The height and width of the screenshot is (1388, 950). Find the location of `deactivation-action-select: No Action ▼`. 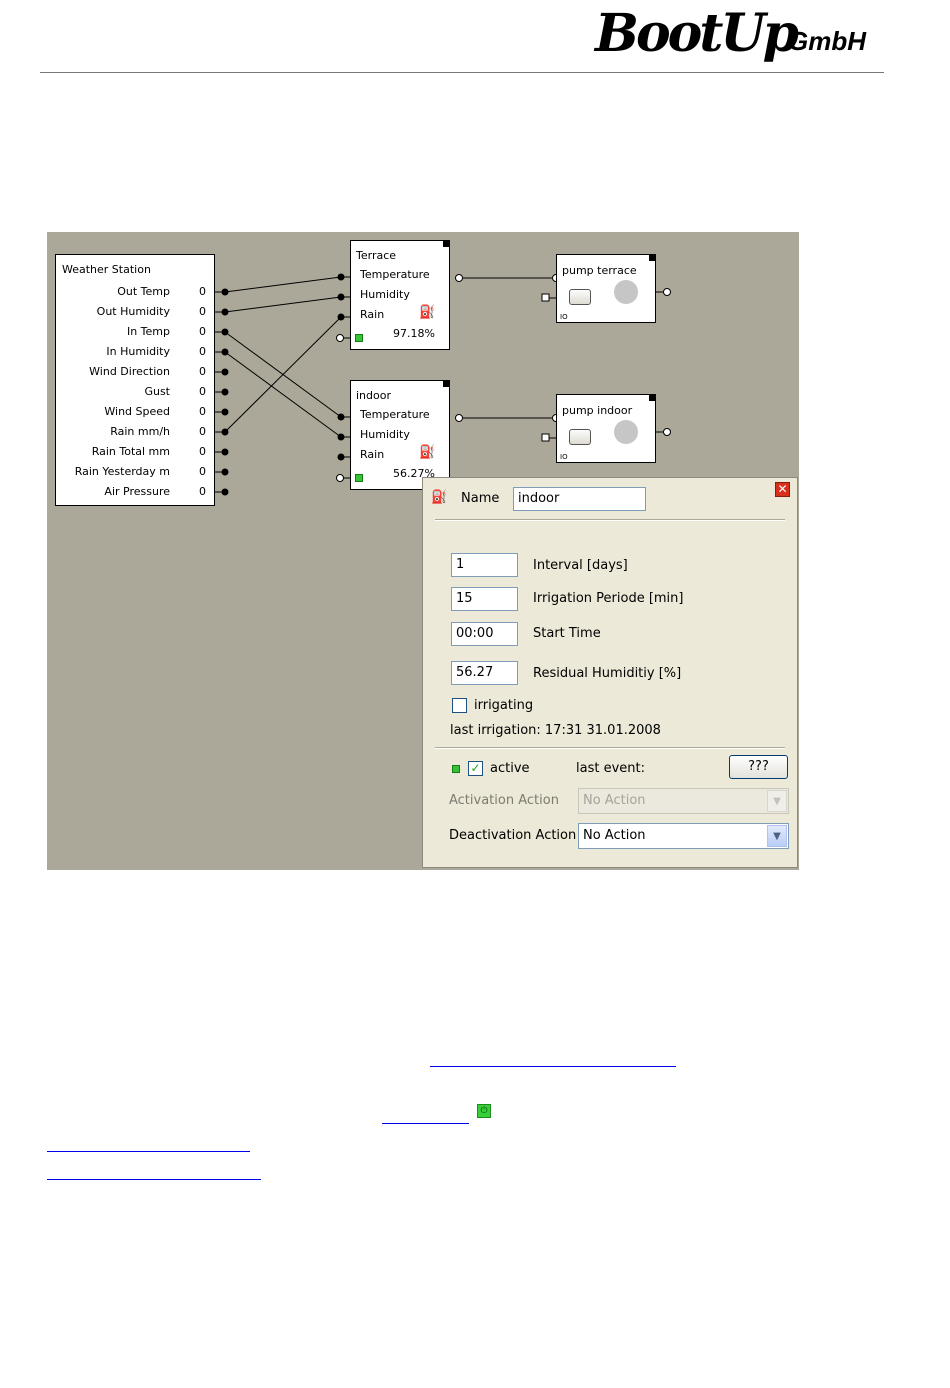

deactivation-action-select: No Action ▼ is located at coordinates (683, 836).